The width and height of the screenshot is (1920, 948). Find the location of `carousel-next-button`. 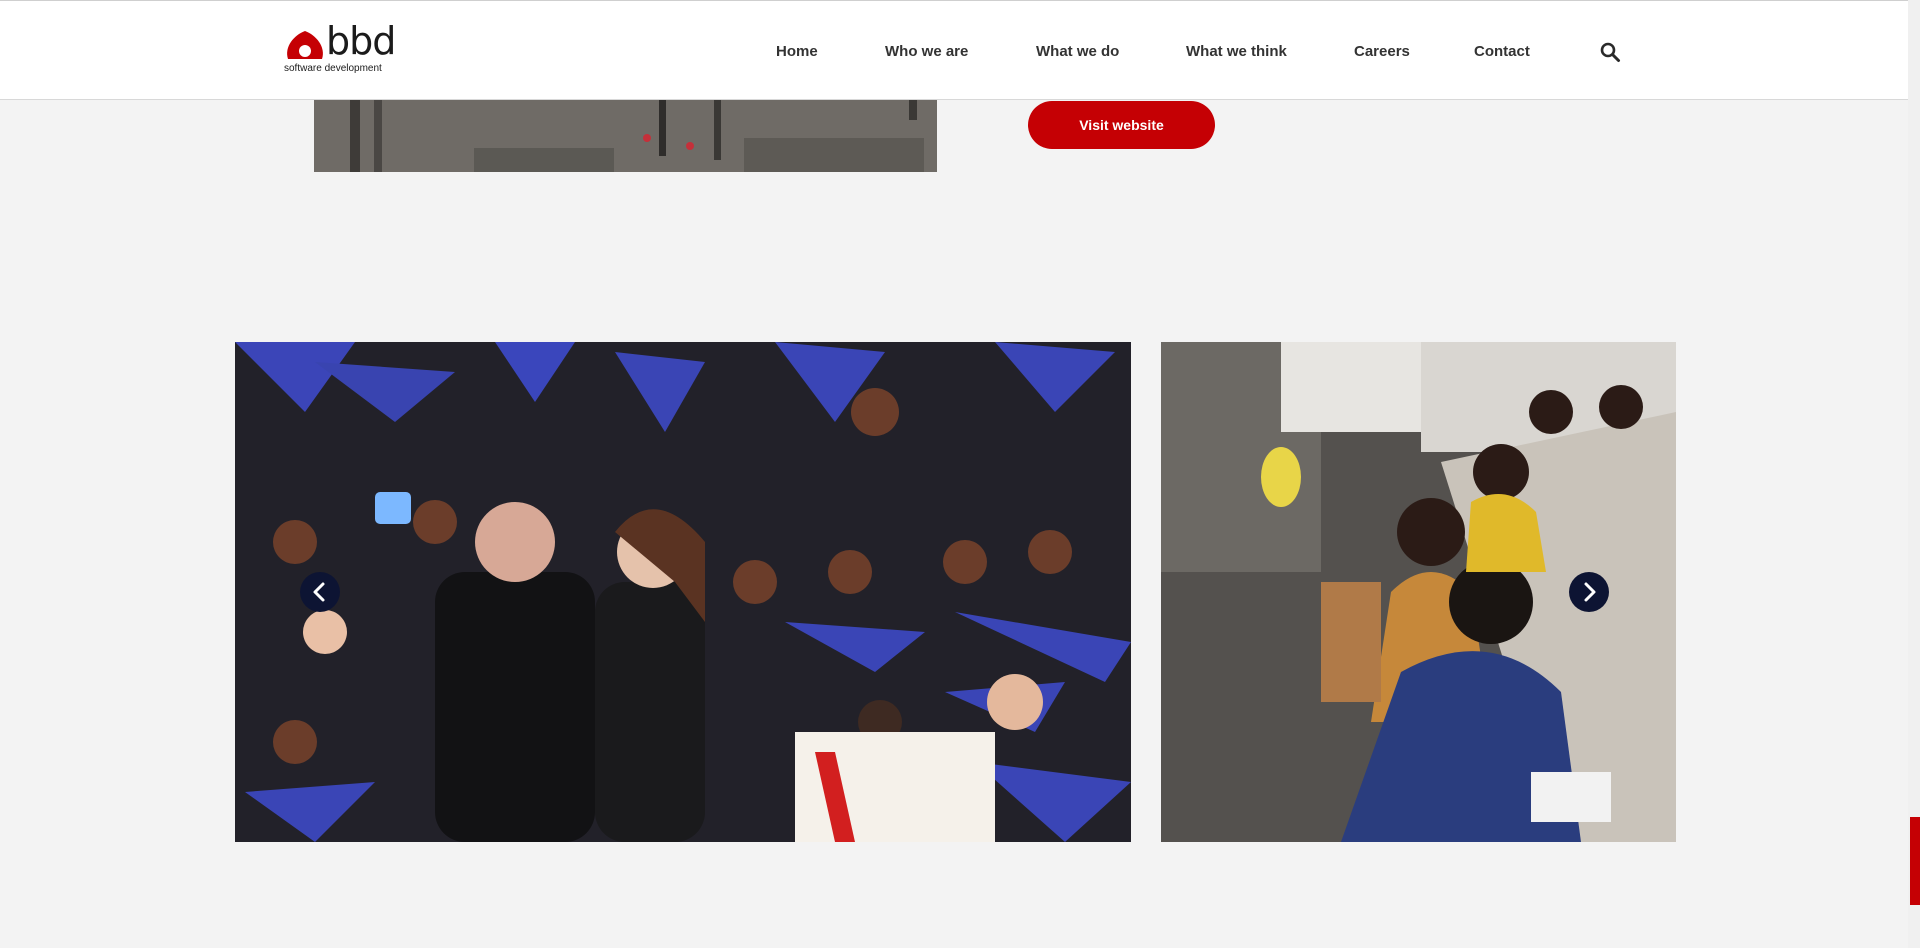

carousel-next-button is located at coordinates (1589, 592).